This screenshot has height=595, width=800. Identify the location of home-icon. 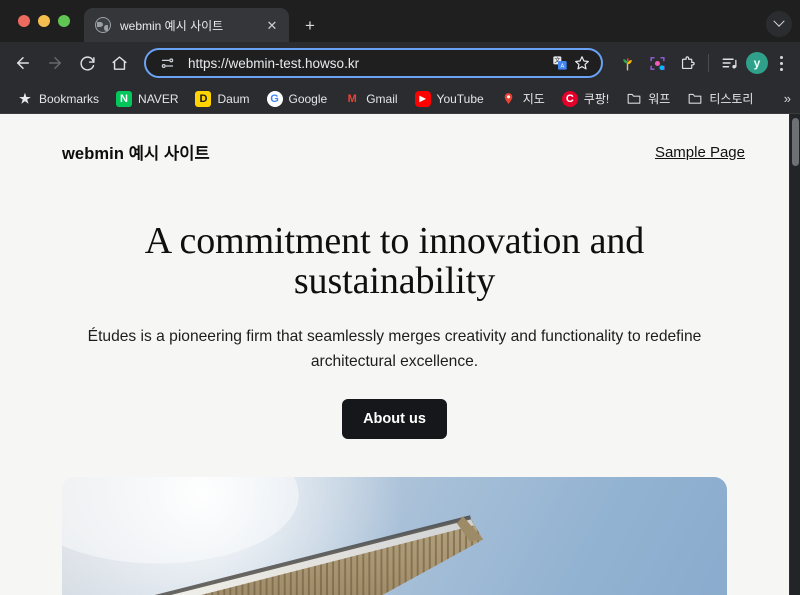
(119, 62).